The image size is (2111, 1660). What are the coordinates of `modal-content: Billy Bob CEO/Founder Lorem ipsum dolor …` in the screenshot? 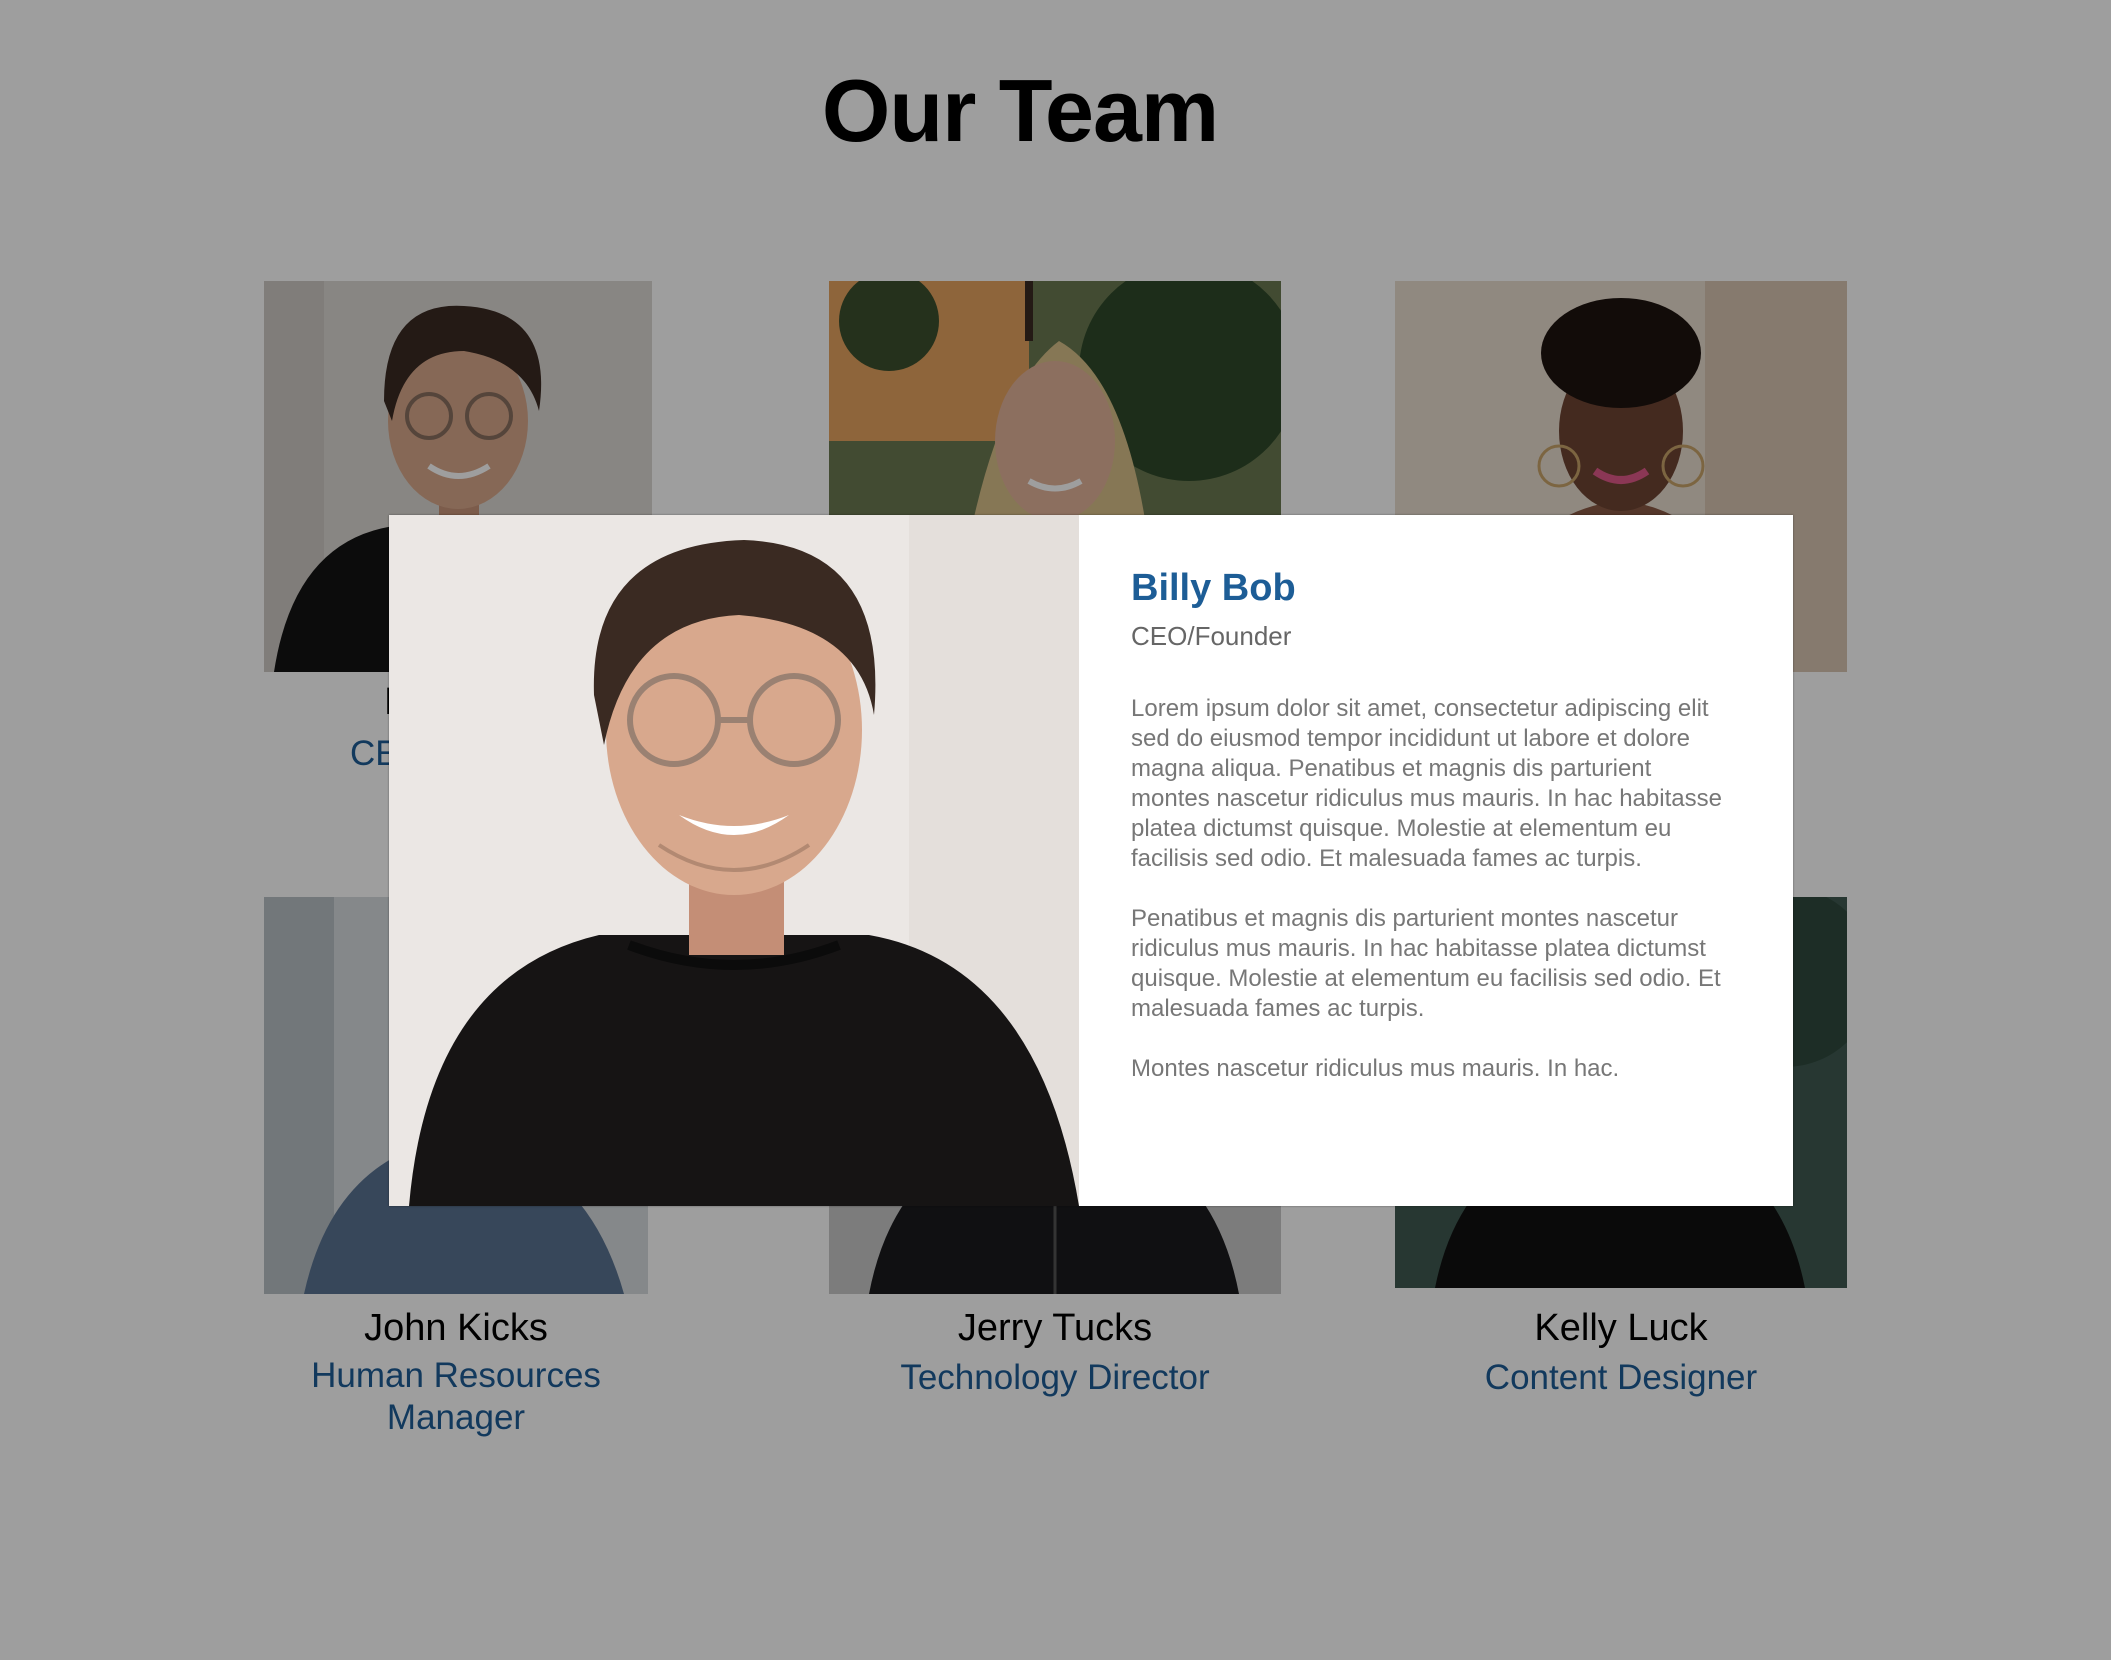 It's located at (1431, 839).